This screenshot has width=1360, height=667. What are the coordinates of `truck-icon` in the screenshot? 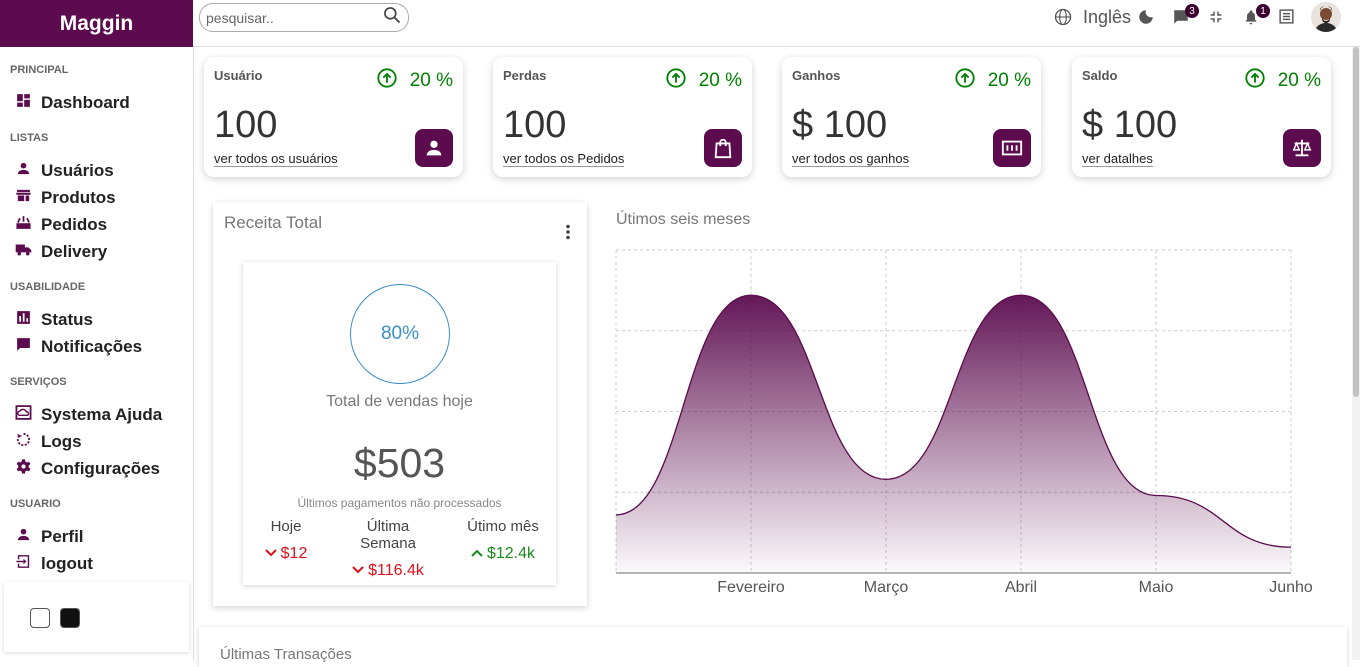 It's located at (28, 252).